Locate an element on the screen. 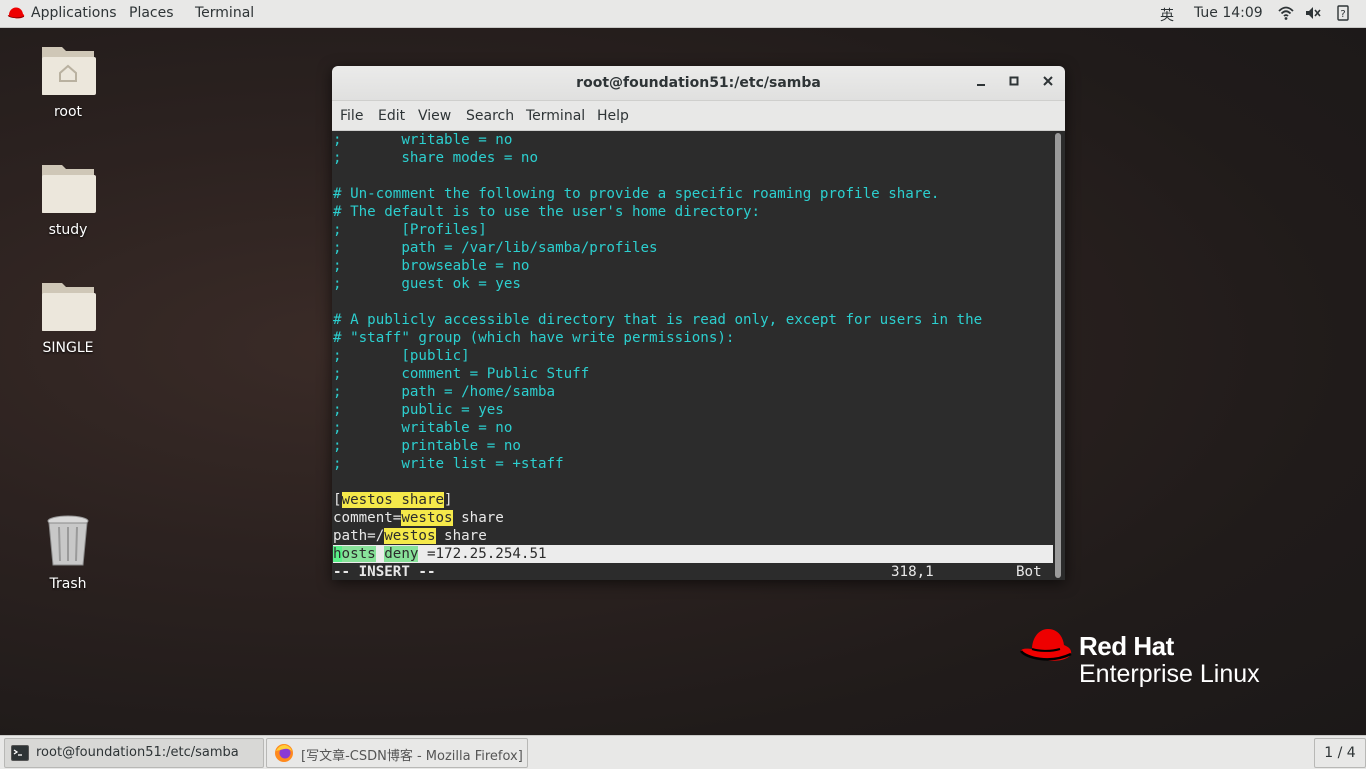 Image resolution: width=1366 pixels, height=769 pixels. editor-line: ; comment = Public Stuff is located at coordinates (461, 374).